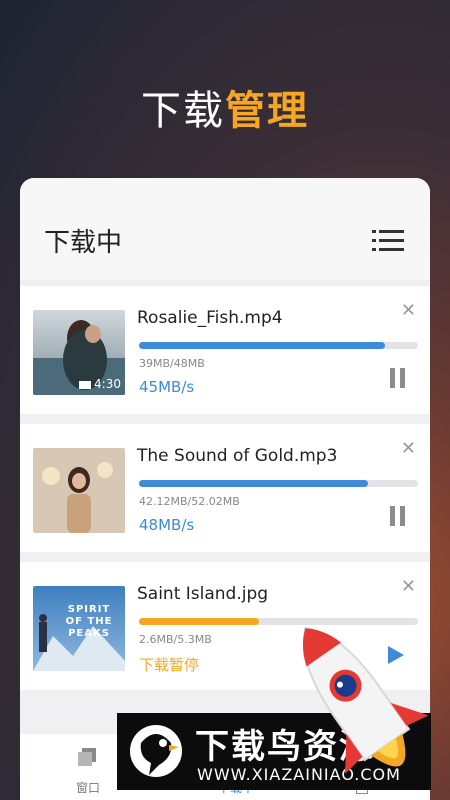 The width and height of the screenshot is (450, 800). I want to click on headline-part-1: 下载, so click(183, 111).